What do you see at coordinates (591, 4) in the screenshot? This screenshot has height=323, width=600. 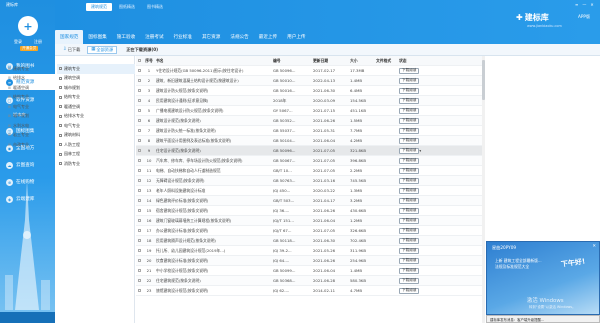 I see `close-icon: ✕` at bounding box center [591, 4].